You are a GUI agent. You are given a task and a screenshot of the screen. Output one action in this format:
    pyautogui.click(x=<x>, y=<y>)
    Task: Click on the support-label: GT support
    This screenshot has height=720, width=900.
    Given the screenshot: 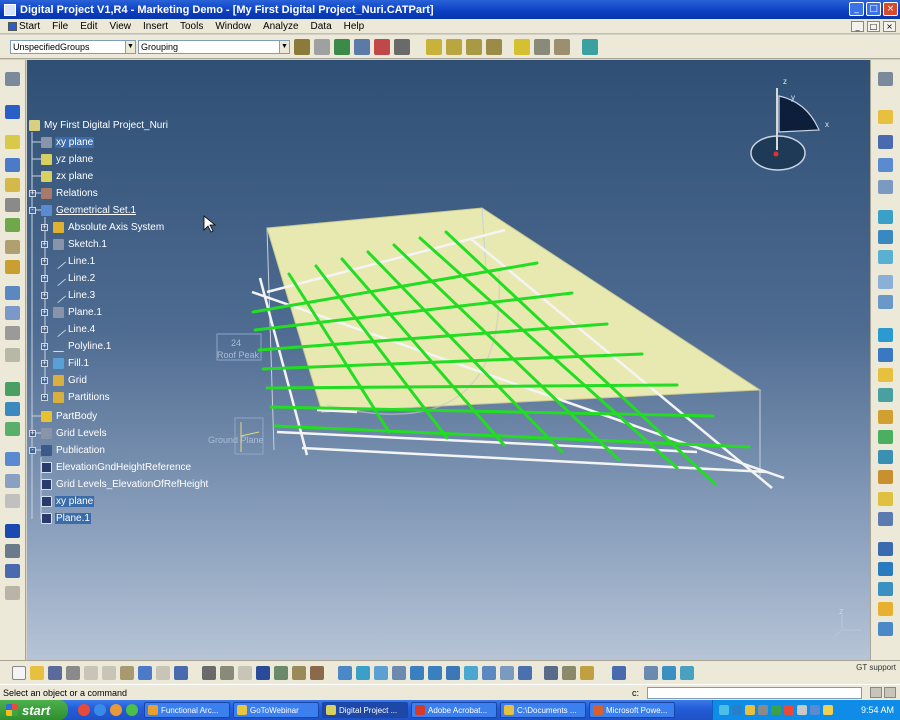 What is the action you would take?
    pyautogui.click(x=876, y=667)
    